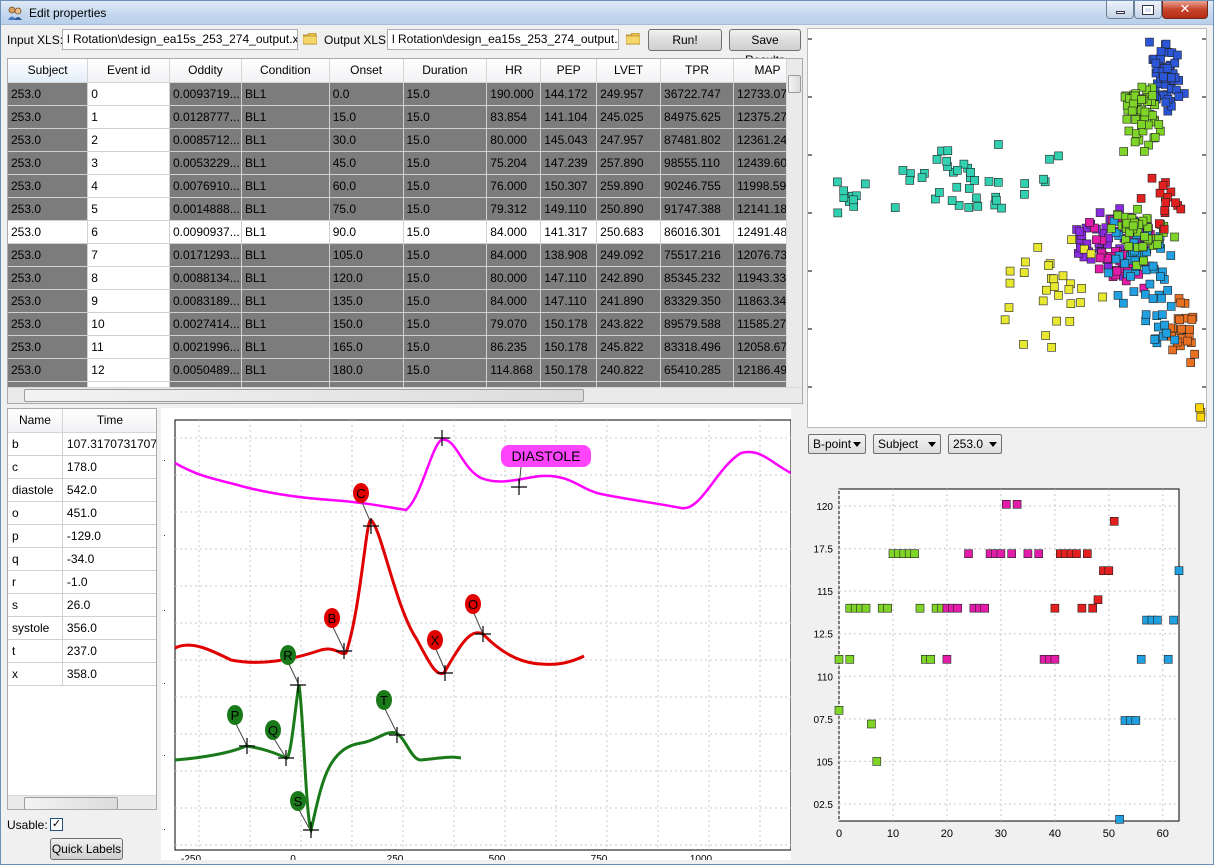 Image resolution: width=1214 pixels, height=865 pixels. Describe the element at coordinates (109, 582) in the screenshot. I see `points-cell: -1.0` at that location.